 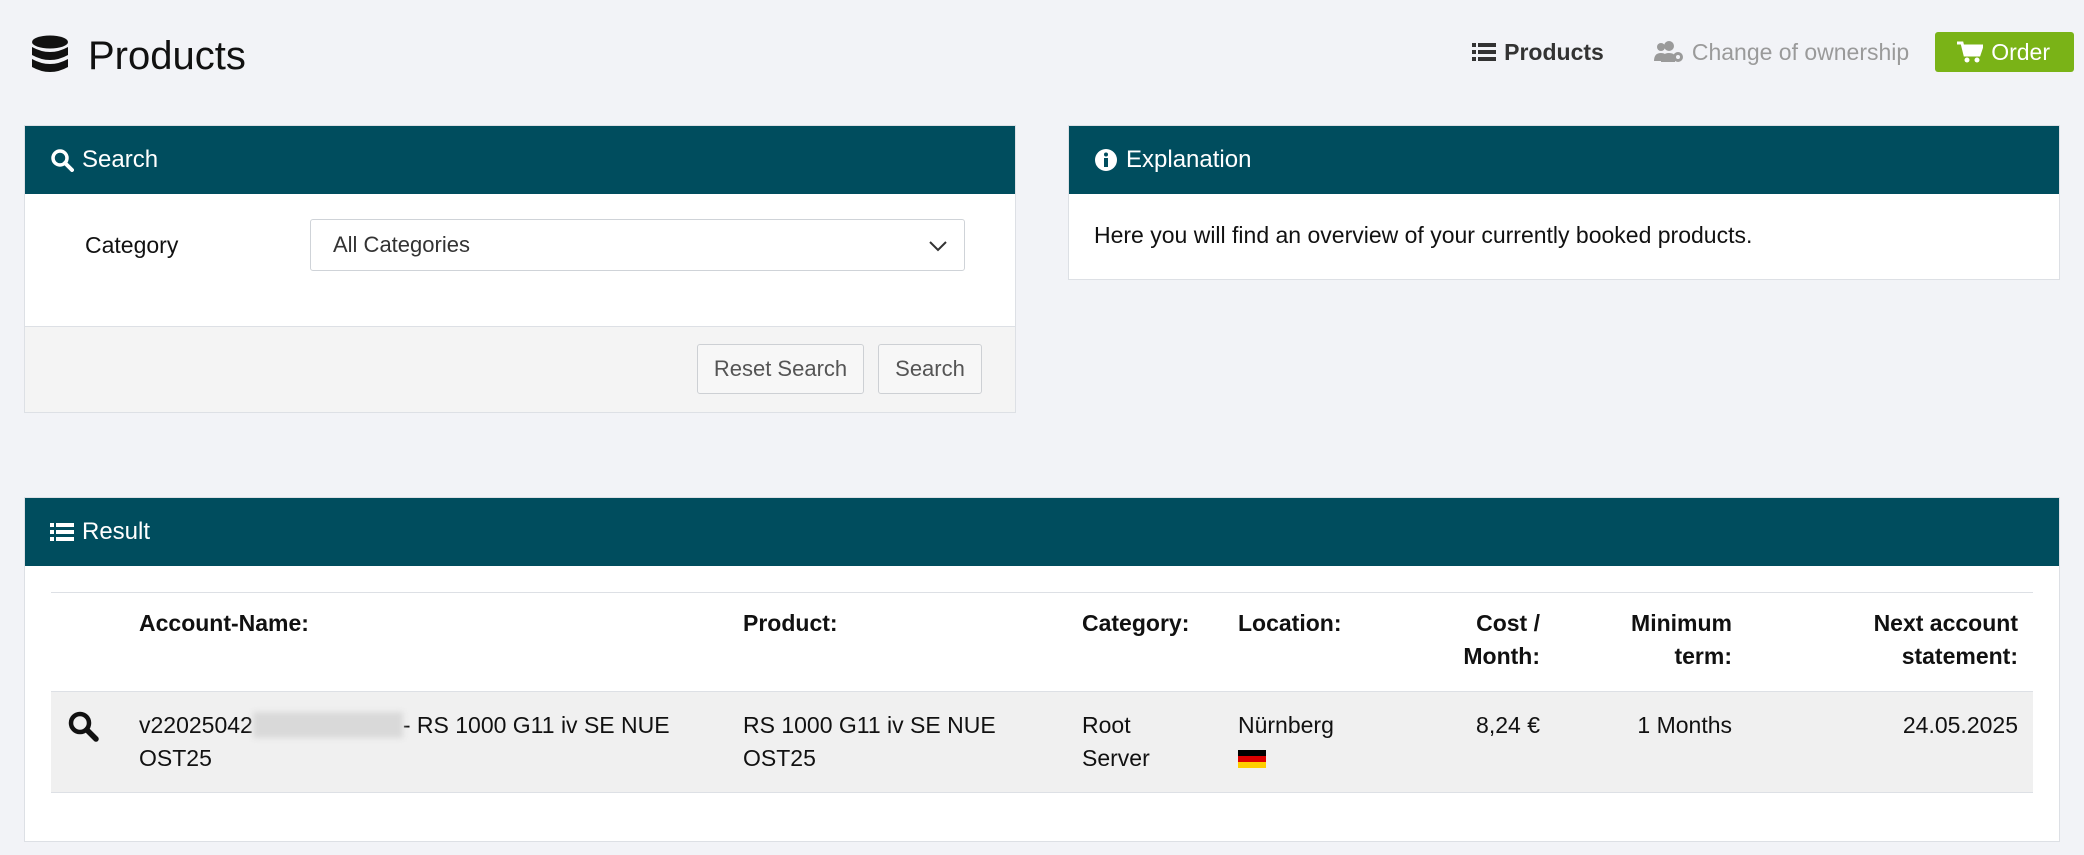 I want to click on nav-products-link: Products, so click(x=1538, y=52).